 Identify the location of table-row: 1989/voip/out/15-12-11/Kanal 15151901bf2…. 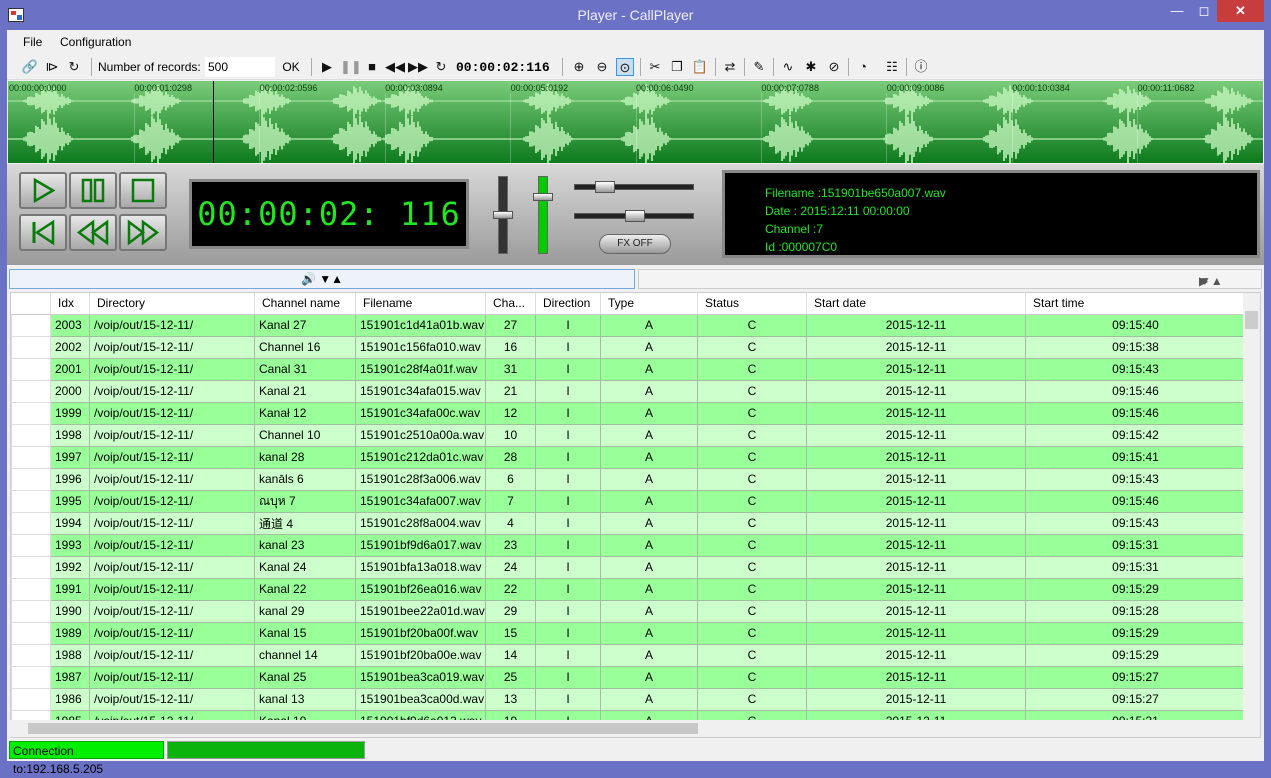
(629, 633).